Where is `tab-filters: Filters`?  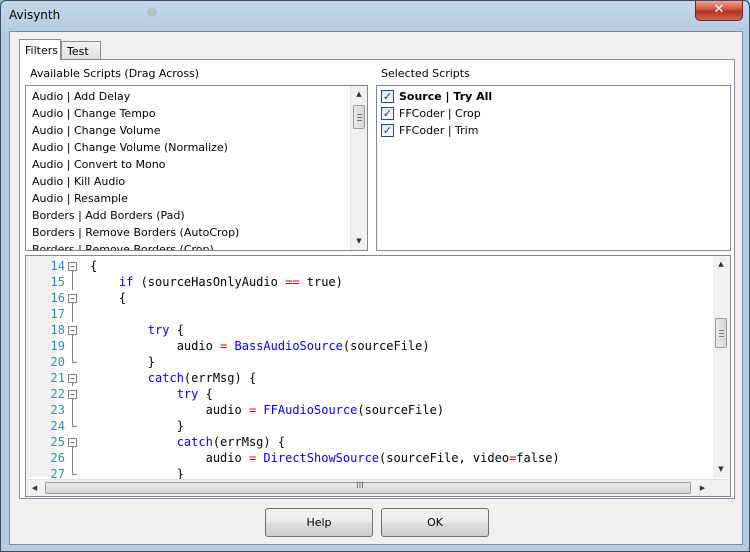 tab-filters: Filters is located at coordinates (40, 49).